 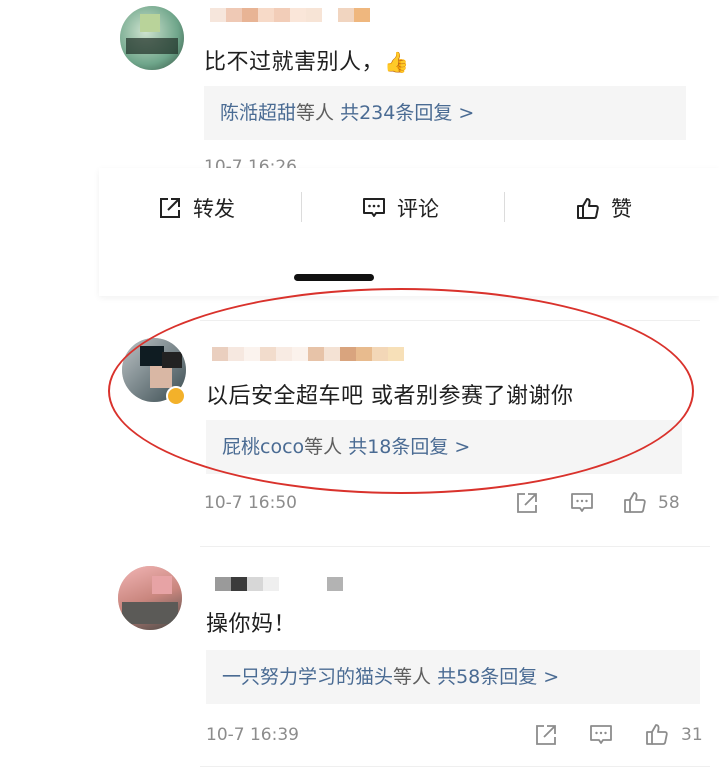 I want to click on like-label: 赞, so click(x=621, y=209).